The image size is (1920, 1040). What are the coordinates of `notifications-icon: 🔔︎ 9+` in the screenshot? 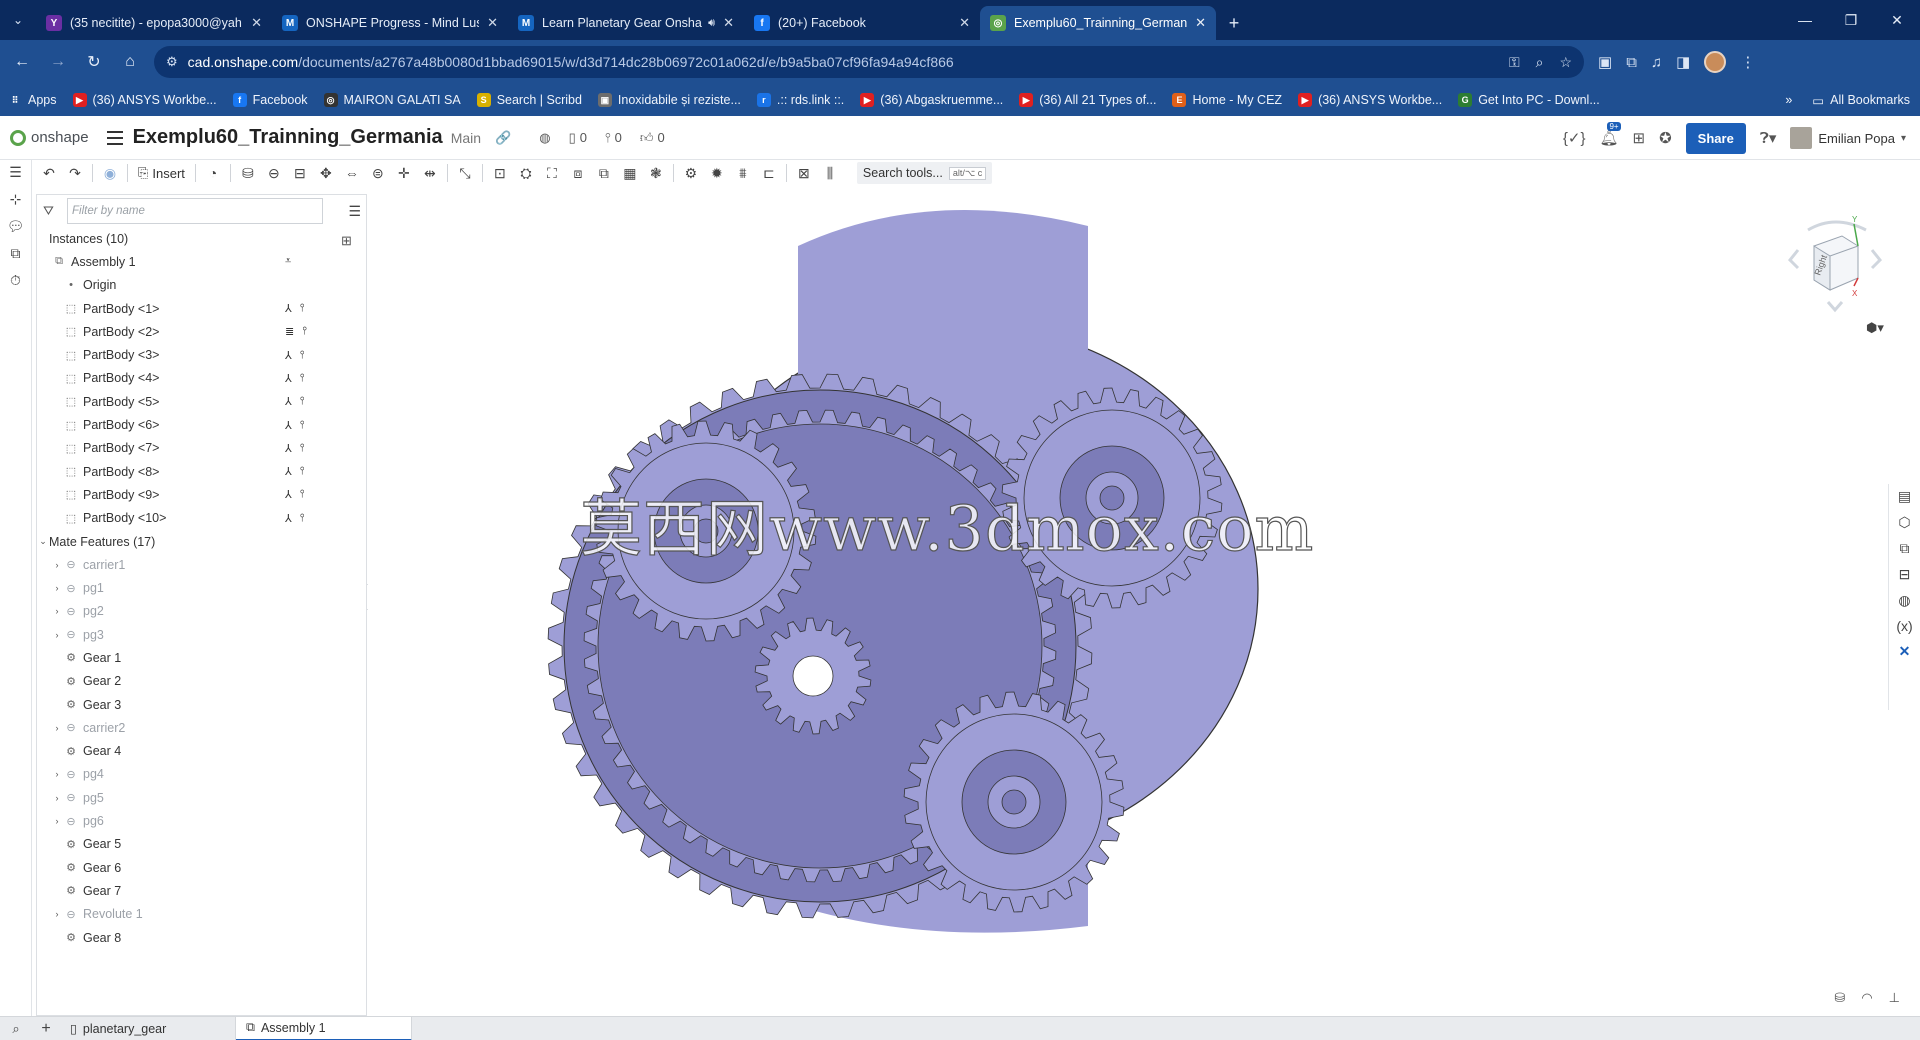 It's located at (1610, 134).